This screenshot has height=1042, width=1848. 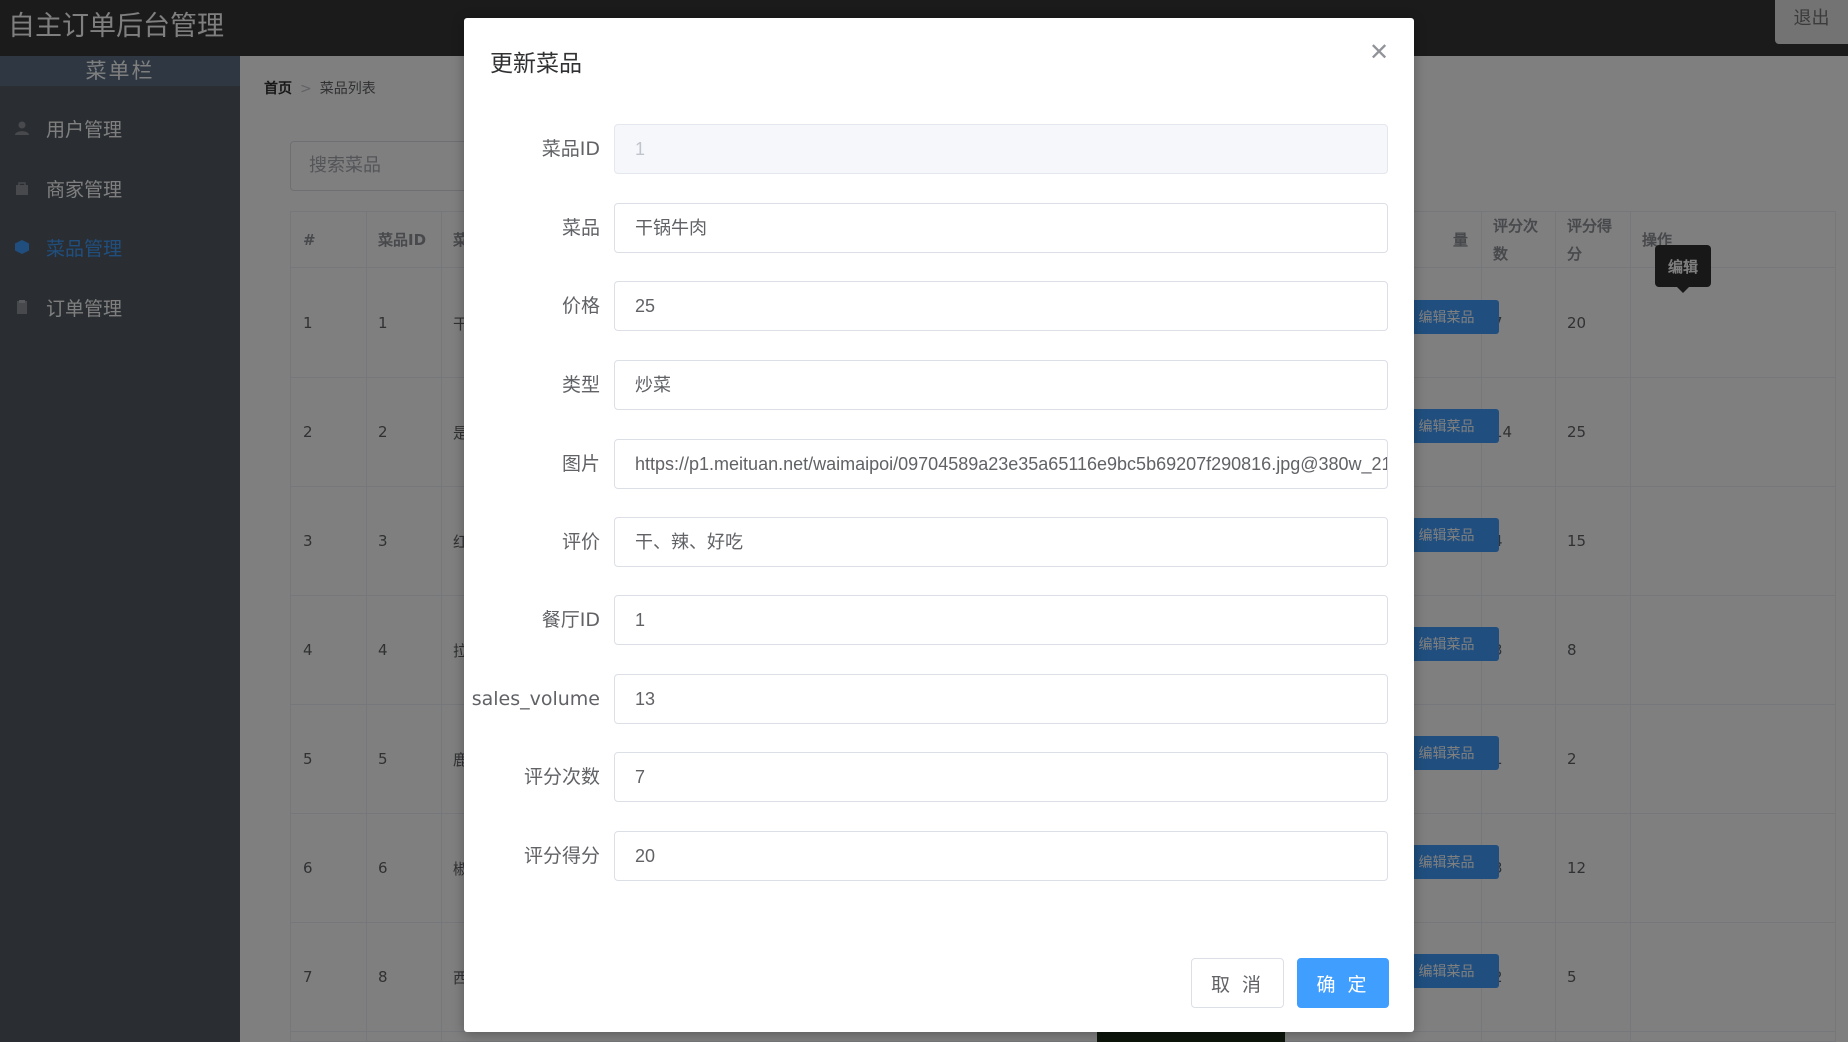 I want to click on restaurant-id-field: 1, so click(x=1001, y=620).